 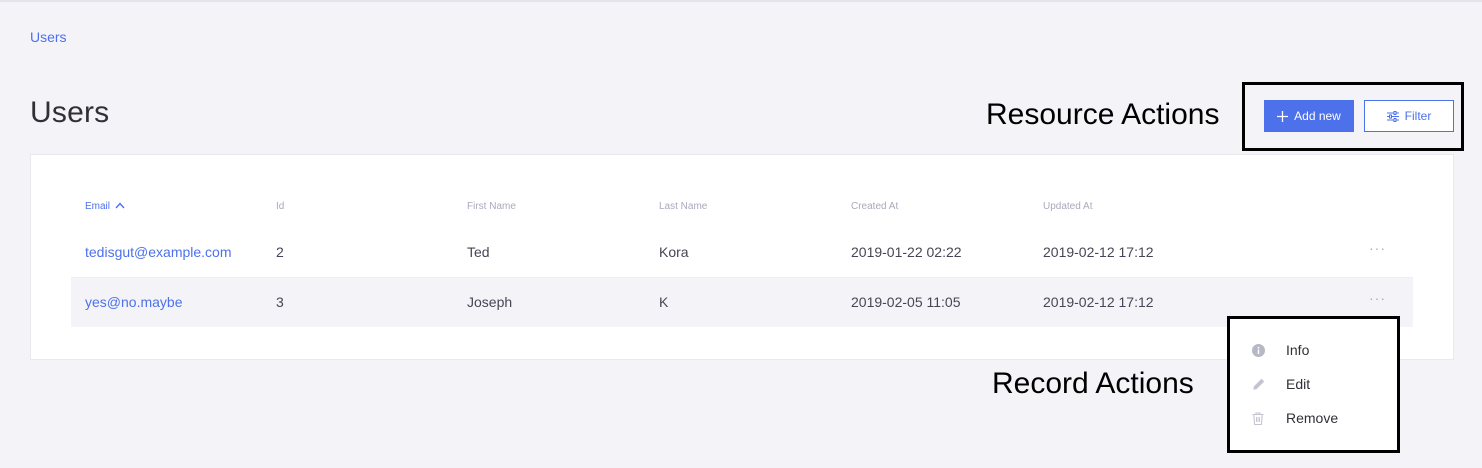 I want to click on menu-item-remove: Remove, so click(x=1316, y=418).